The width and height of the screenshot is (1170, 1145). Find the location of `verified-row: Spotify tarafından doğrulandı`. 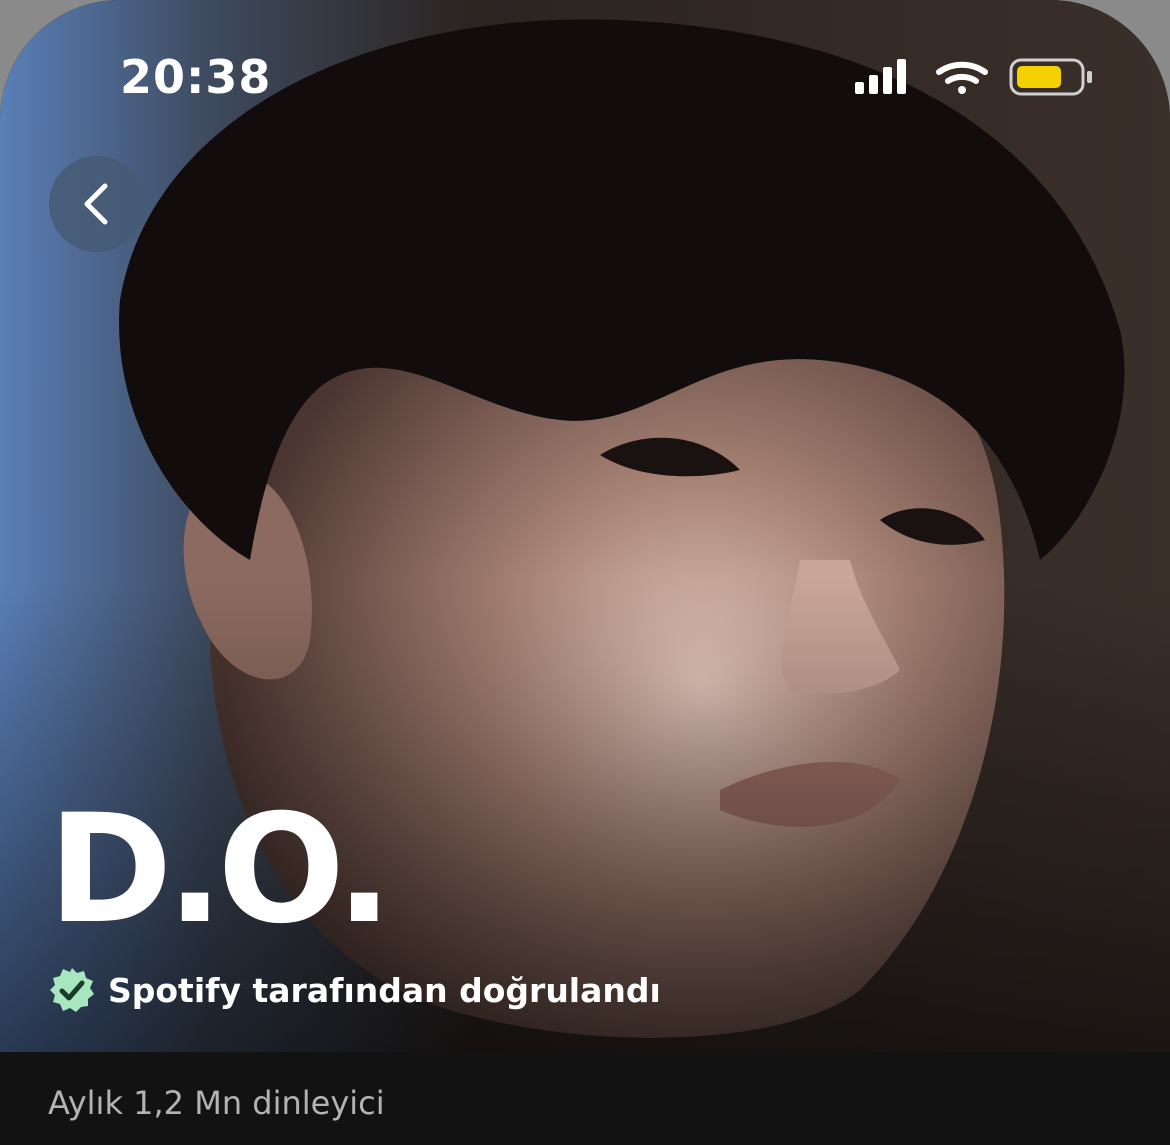

verified-row: Spotify tarafından doğrulandı is located at coordinates (354, 990).